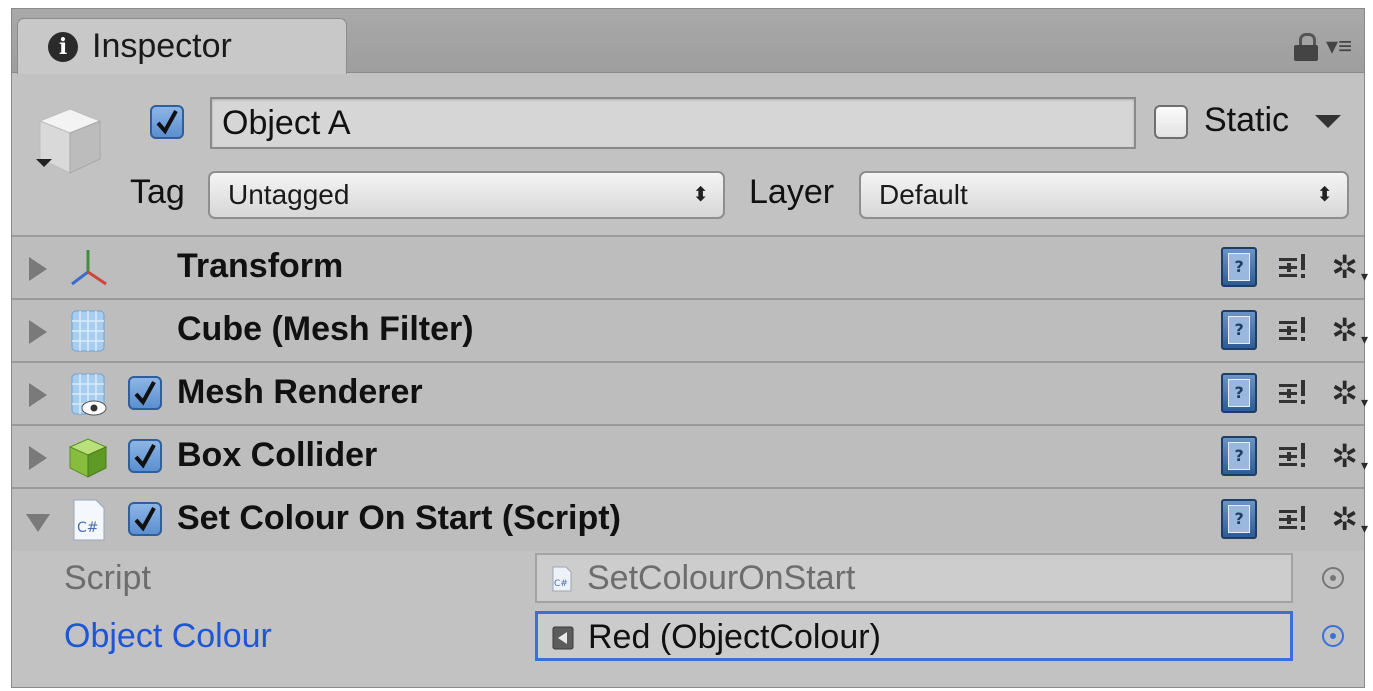 The width and height of the screenshot is (1373, 691). I want to click on scriptable-object-icon, so click(563, 638).